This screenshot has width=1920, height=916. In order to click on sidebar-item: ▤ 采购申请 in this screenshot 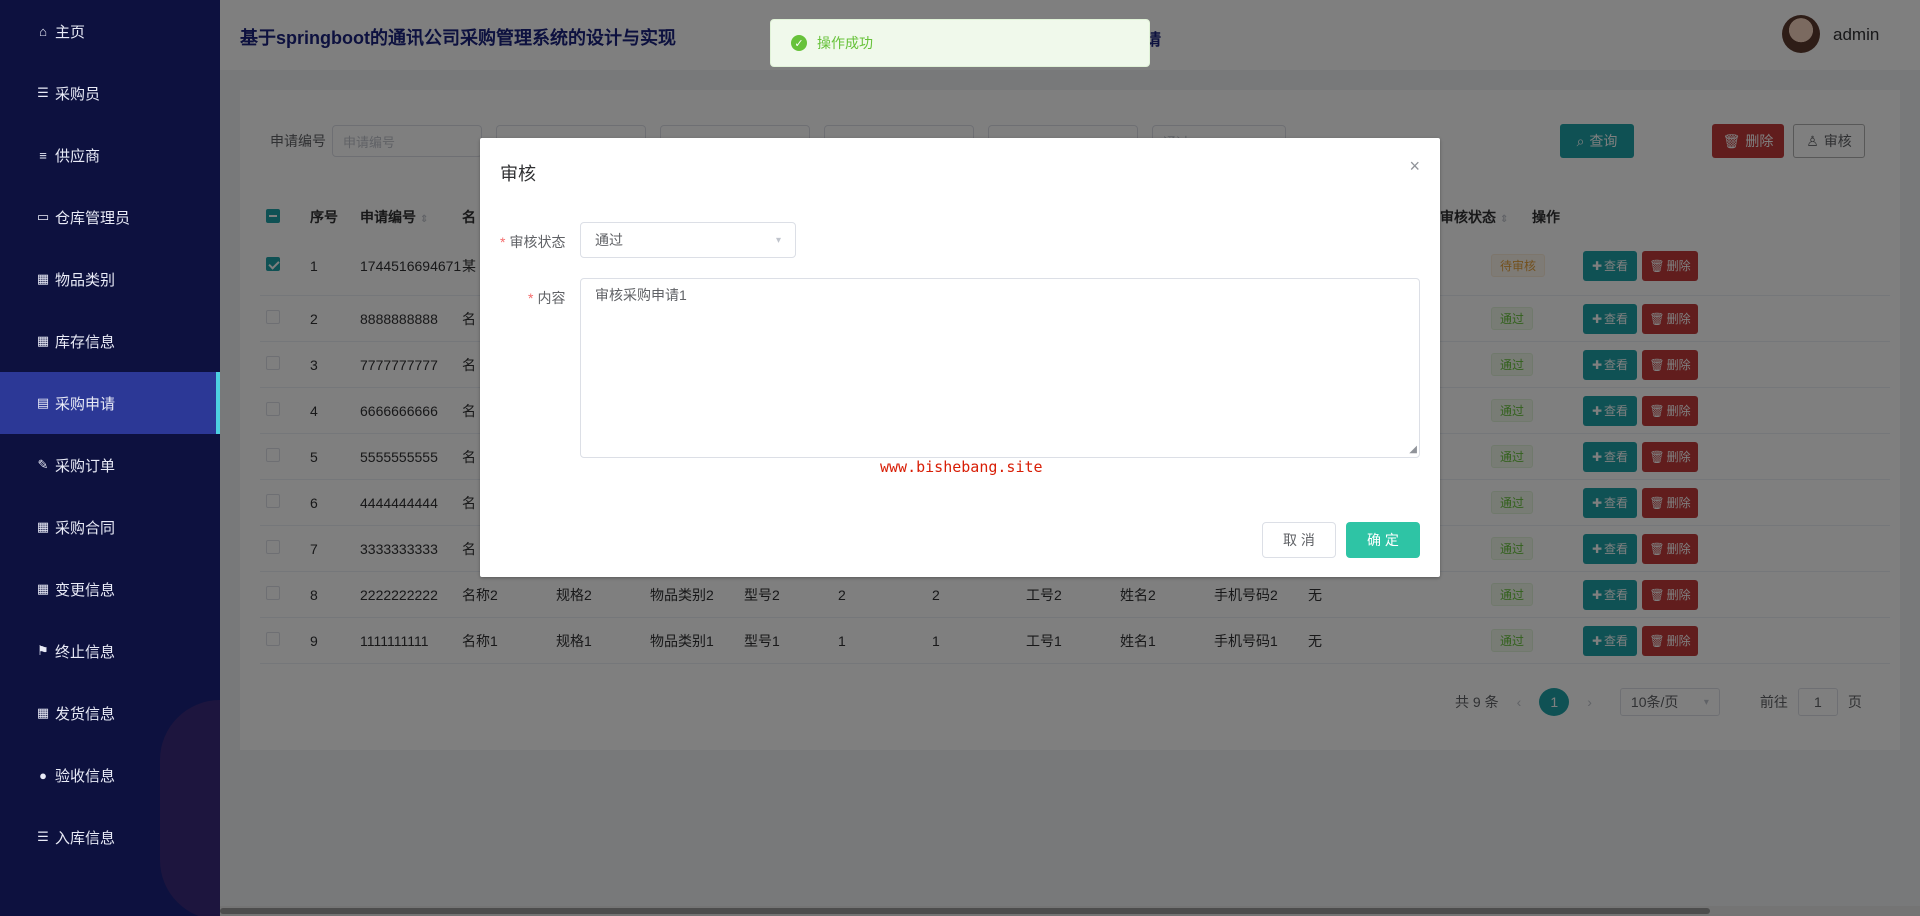, I will do `click(110, 403)`.